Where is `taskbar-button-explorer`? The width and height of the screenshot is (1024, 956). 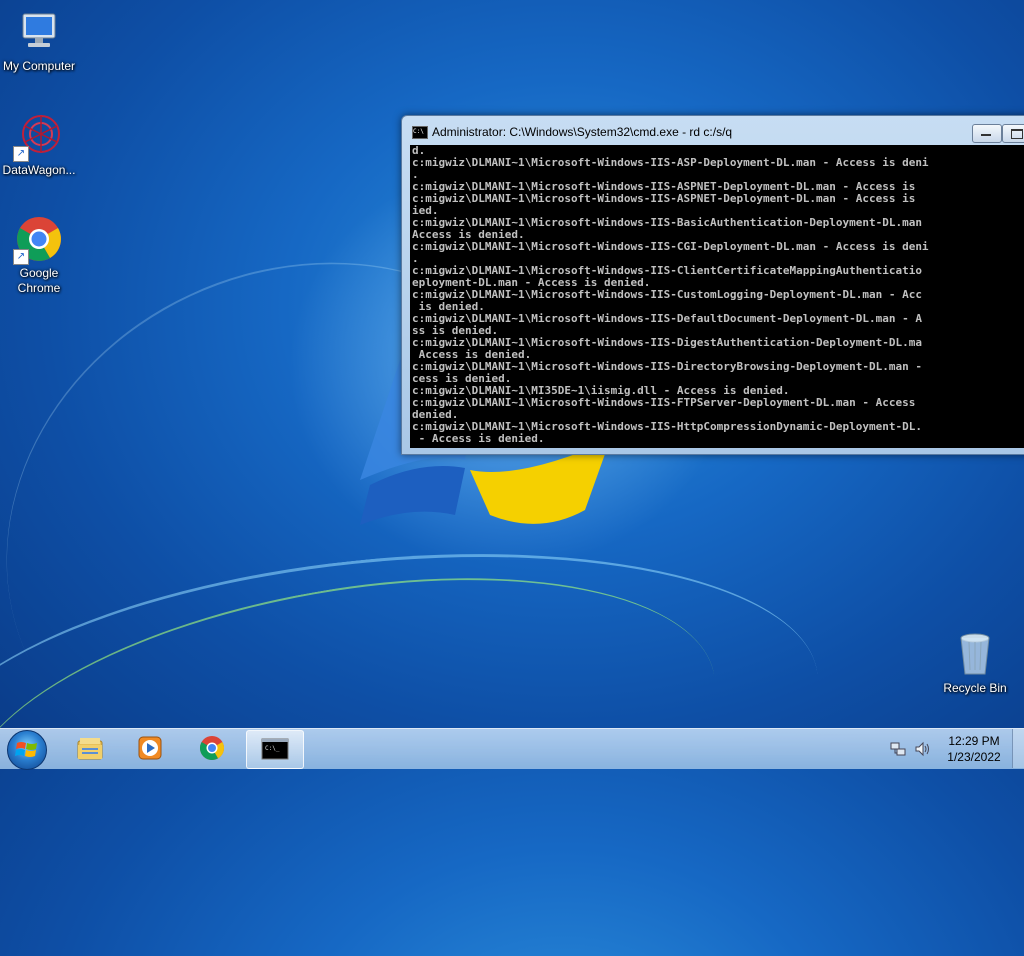
taskbar-button-explorer is located at coordinates (90, 748).